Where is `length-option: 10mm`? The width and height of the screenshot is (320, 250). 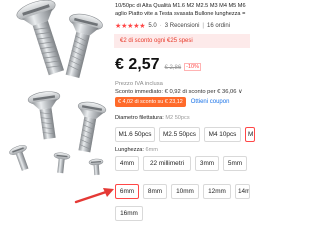
length-option: 10mm is located at coordinates (185, 191).